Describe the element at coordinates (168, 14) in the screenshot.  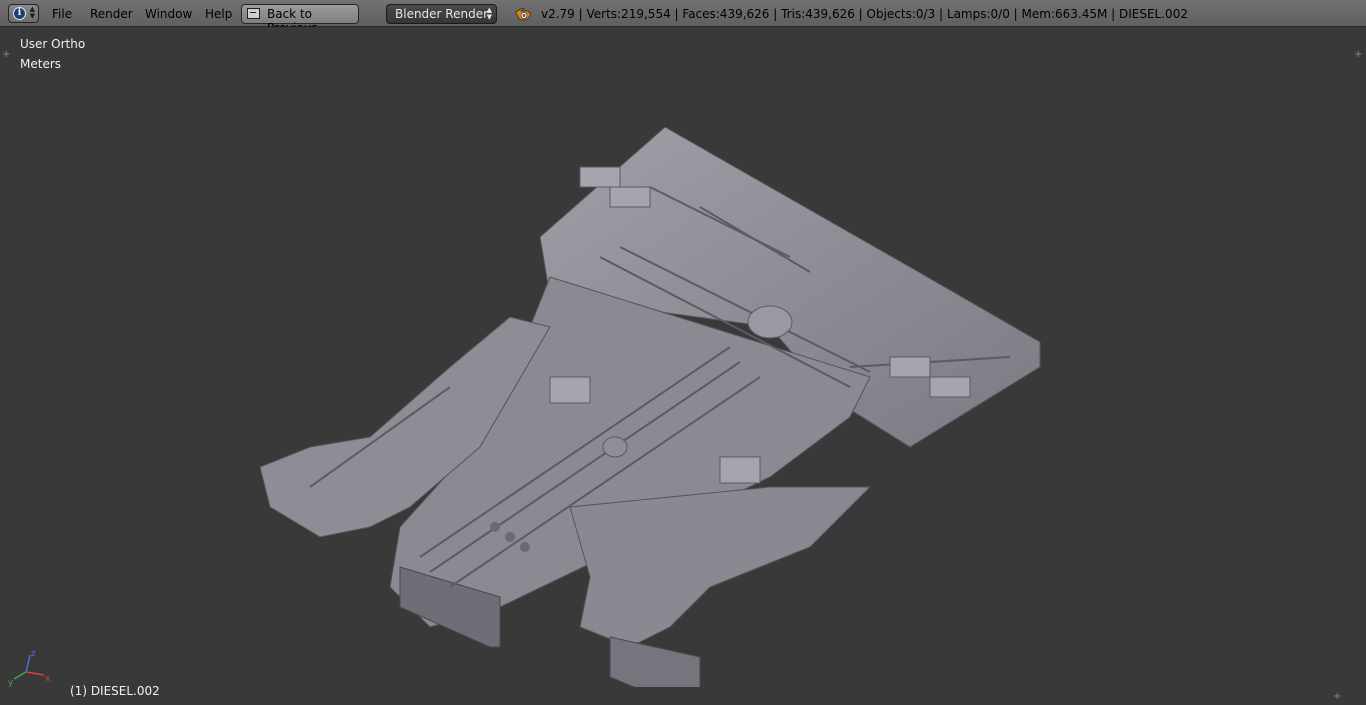
I see `menu-window: Window` at that location.